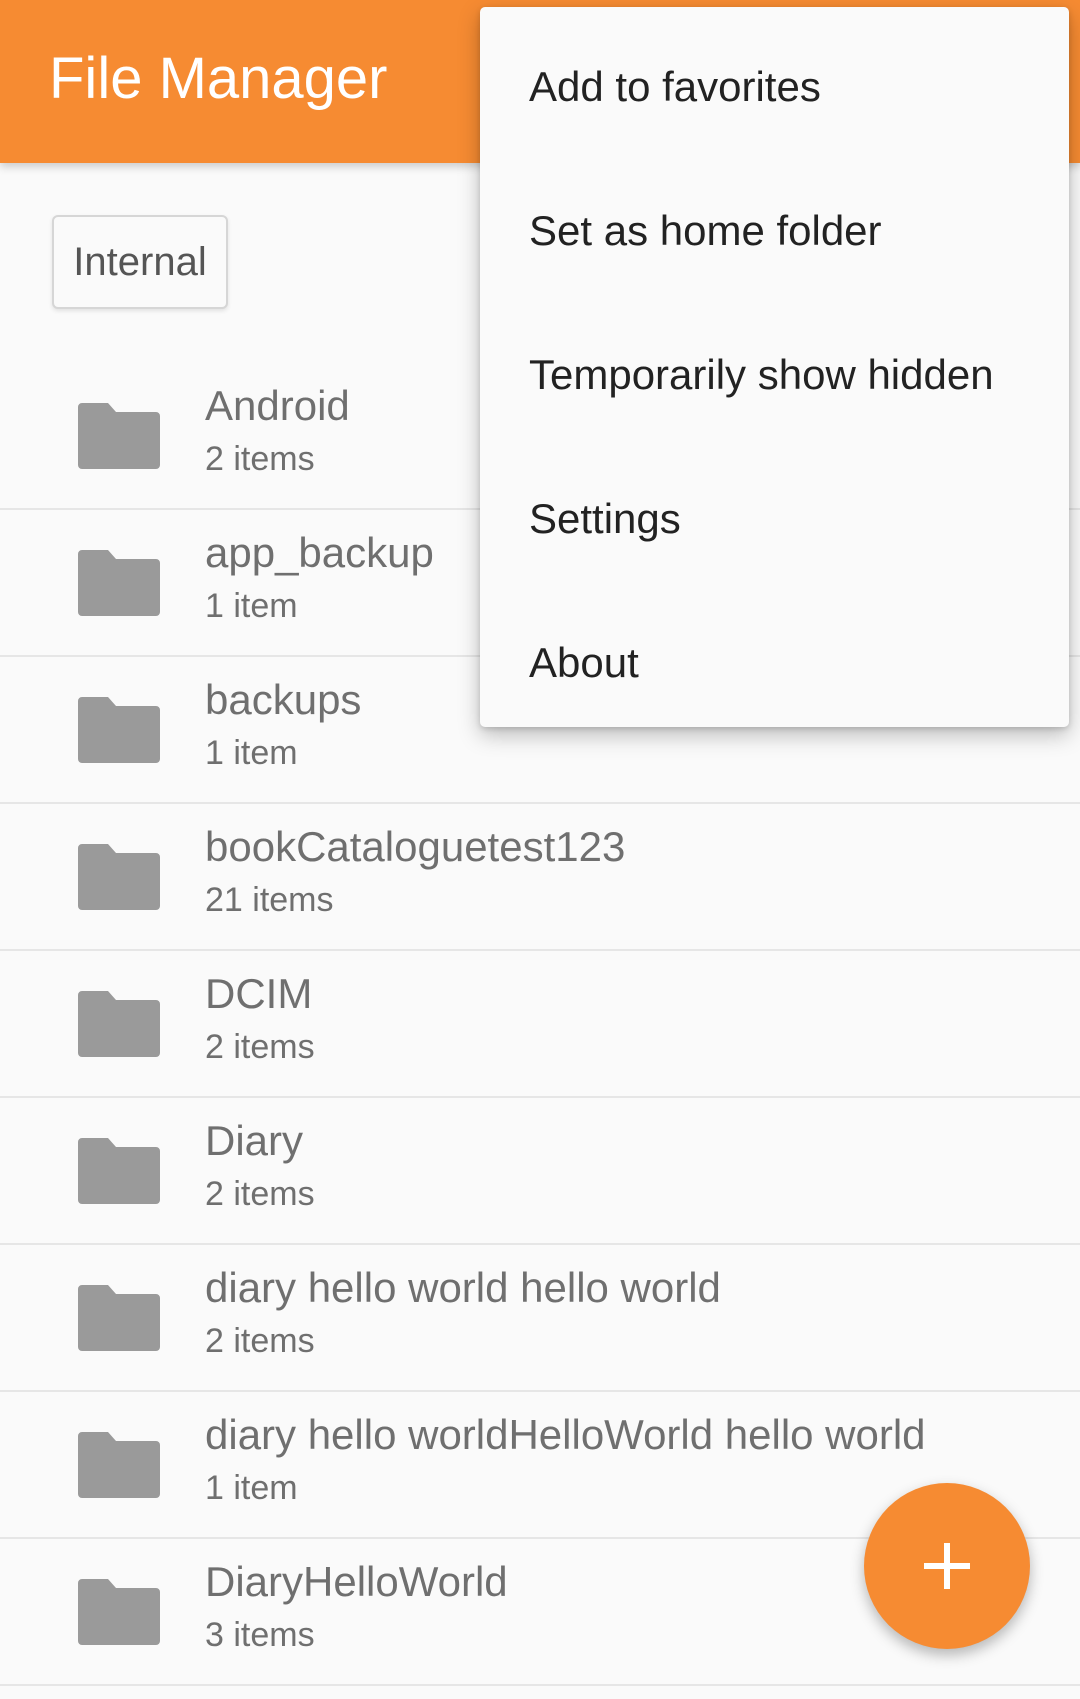 The width and height of the screenshot is (1080, 1699). Describe the element at coordinates (540, 877) in the screenshot. I see `file-row: bookCataloguetest123 21 items` at that location.